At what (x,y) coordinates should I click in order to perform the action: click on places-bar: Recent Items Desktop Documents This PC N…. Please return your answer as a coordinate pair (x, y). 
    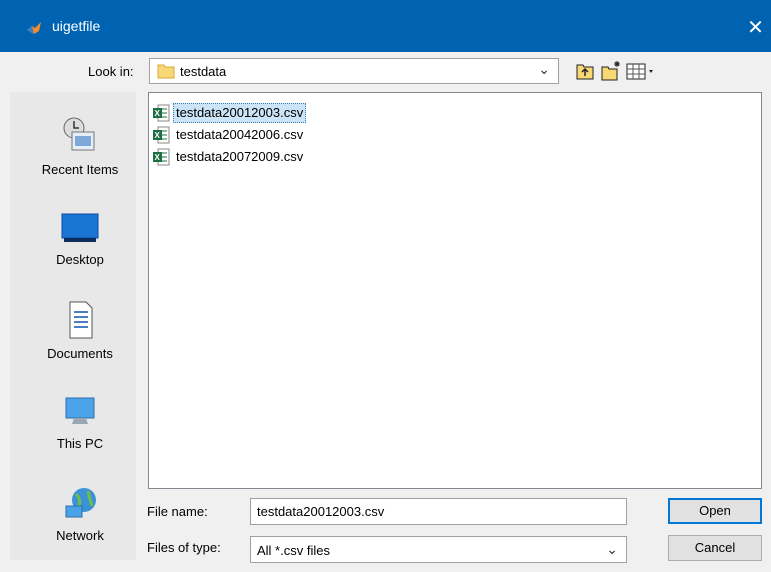
    Looking at the image, I should click on (73, 326).